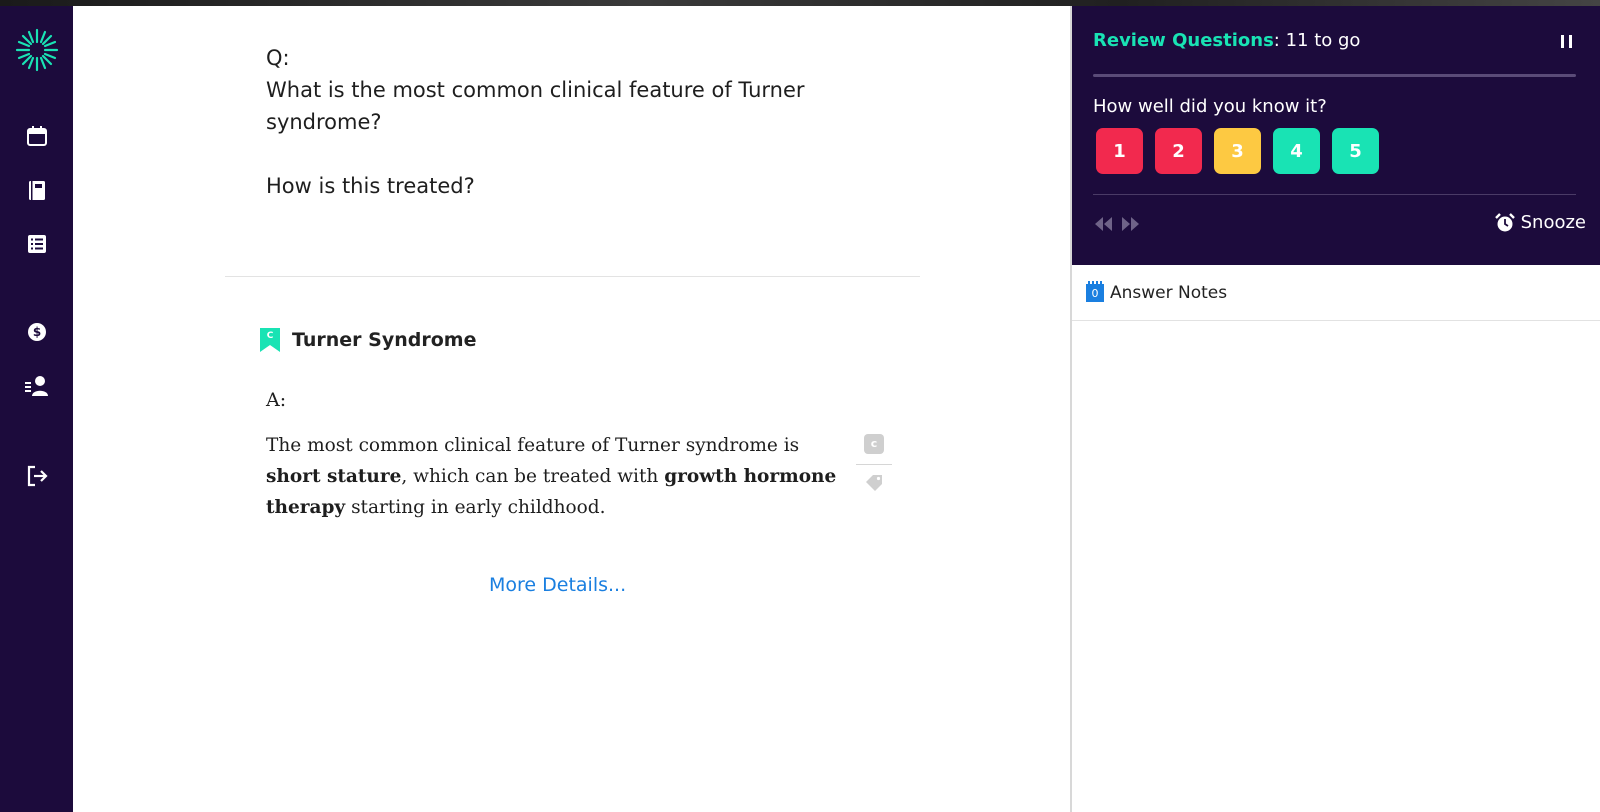 The height and width of the screenshot is (812, 1600). Describe the element at coordinates (1562, 41) in the screenshot. I see `pause-icon` at that location.